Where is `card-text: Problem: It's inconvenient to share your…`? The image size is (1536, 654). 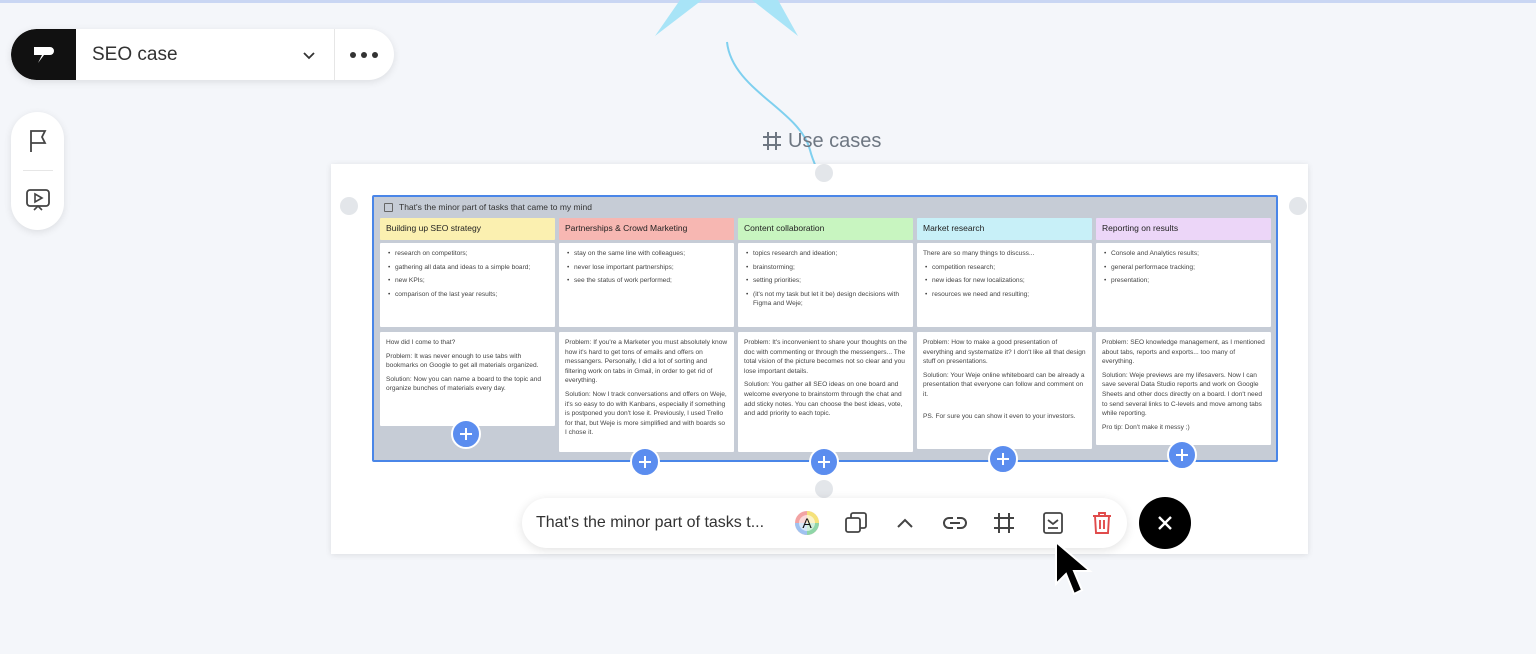
card-text: Problem: It's inconvenient to share your… is located at coordinates (825, 357).